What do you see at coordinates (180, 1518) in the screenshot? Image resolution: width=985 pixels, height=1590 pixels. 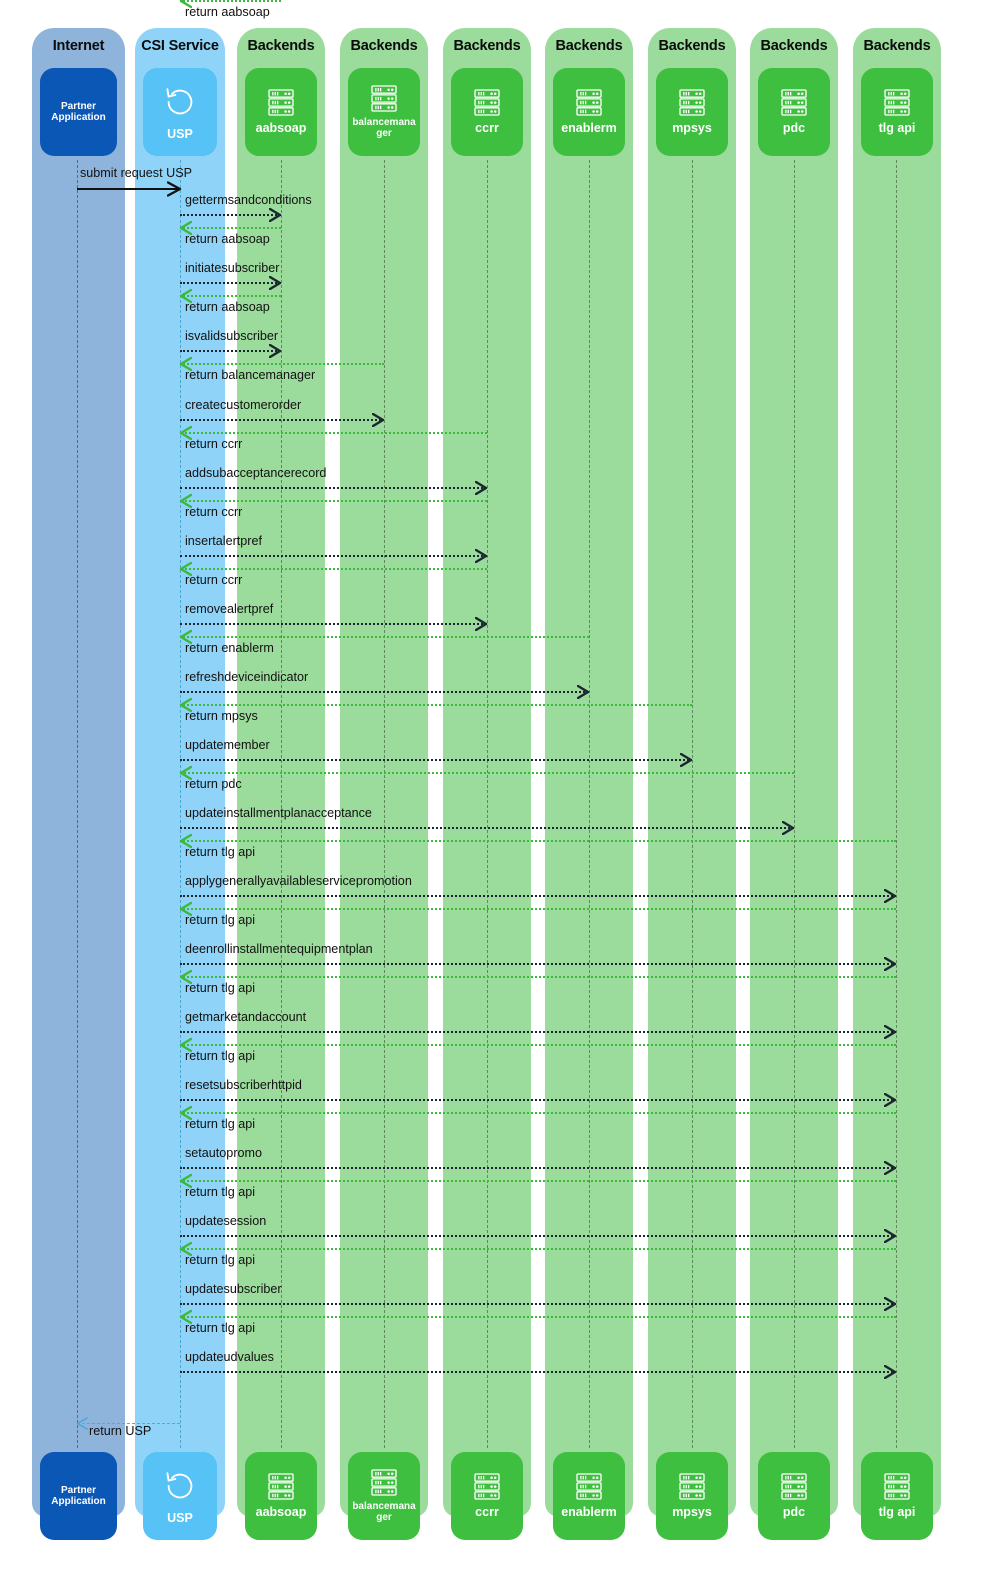 I see `actor-label-csi: USP` at bounding box center [180, 1518].